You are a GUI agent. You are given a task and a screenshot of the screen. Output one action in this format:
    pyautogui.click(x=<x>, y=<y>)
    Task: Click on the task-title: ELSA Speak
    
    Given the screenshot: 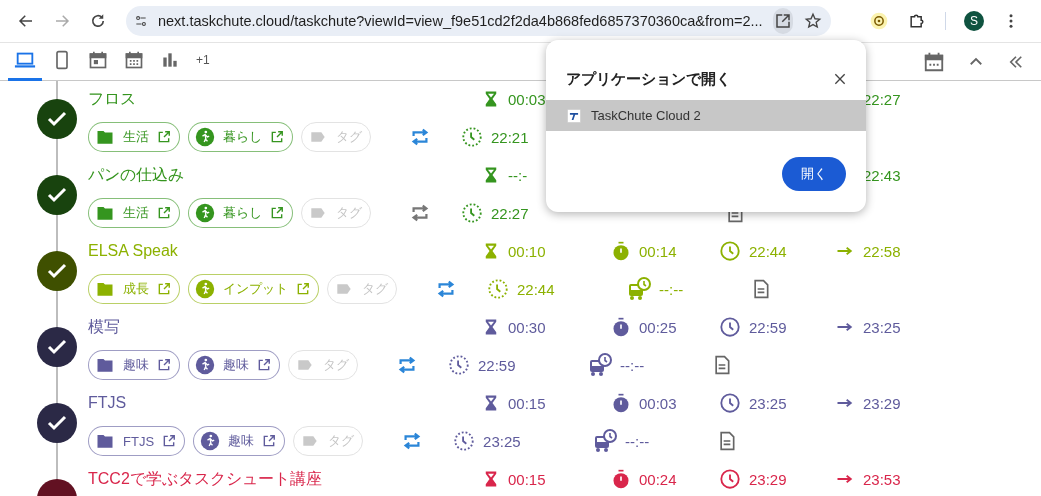 What is the action you would take?
    pyautogui.click(x=285, y=251)
    